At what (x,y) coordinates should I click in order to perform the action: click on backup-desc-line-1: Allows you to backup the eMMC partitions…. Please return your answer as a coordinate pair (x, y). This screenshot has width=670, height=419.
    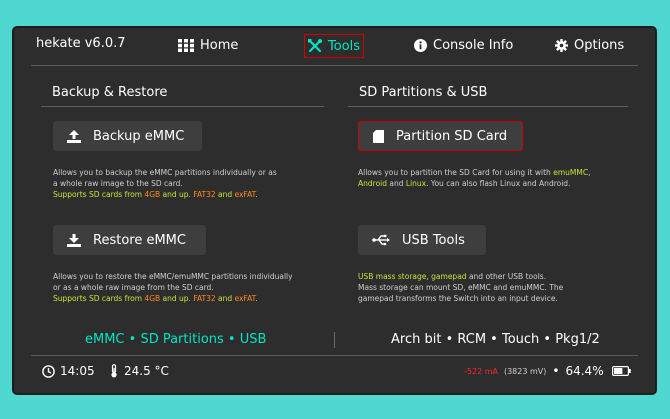
    Looking at the image, I should click on (165, 172).